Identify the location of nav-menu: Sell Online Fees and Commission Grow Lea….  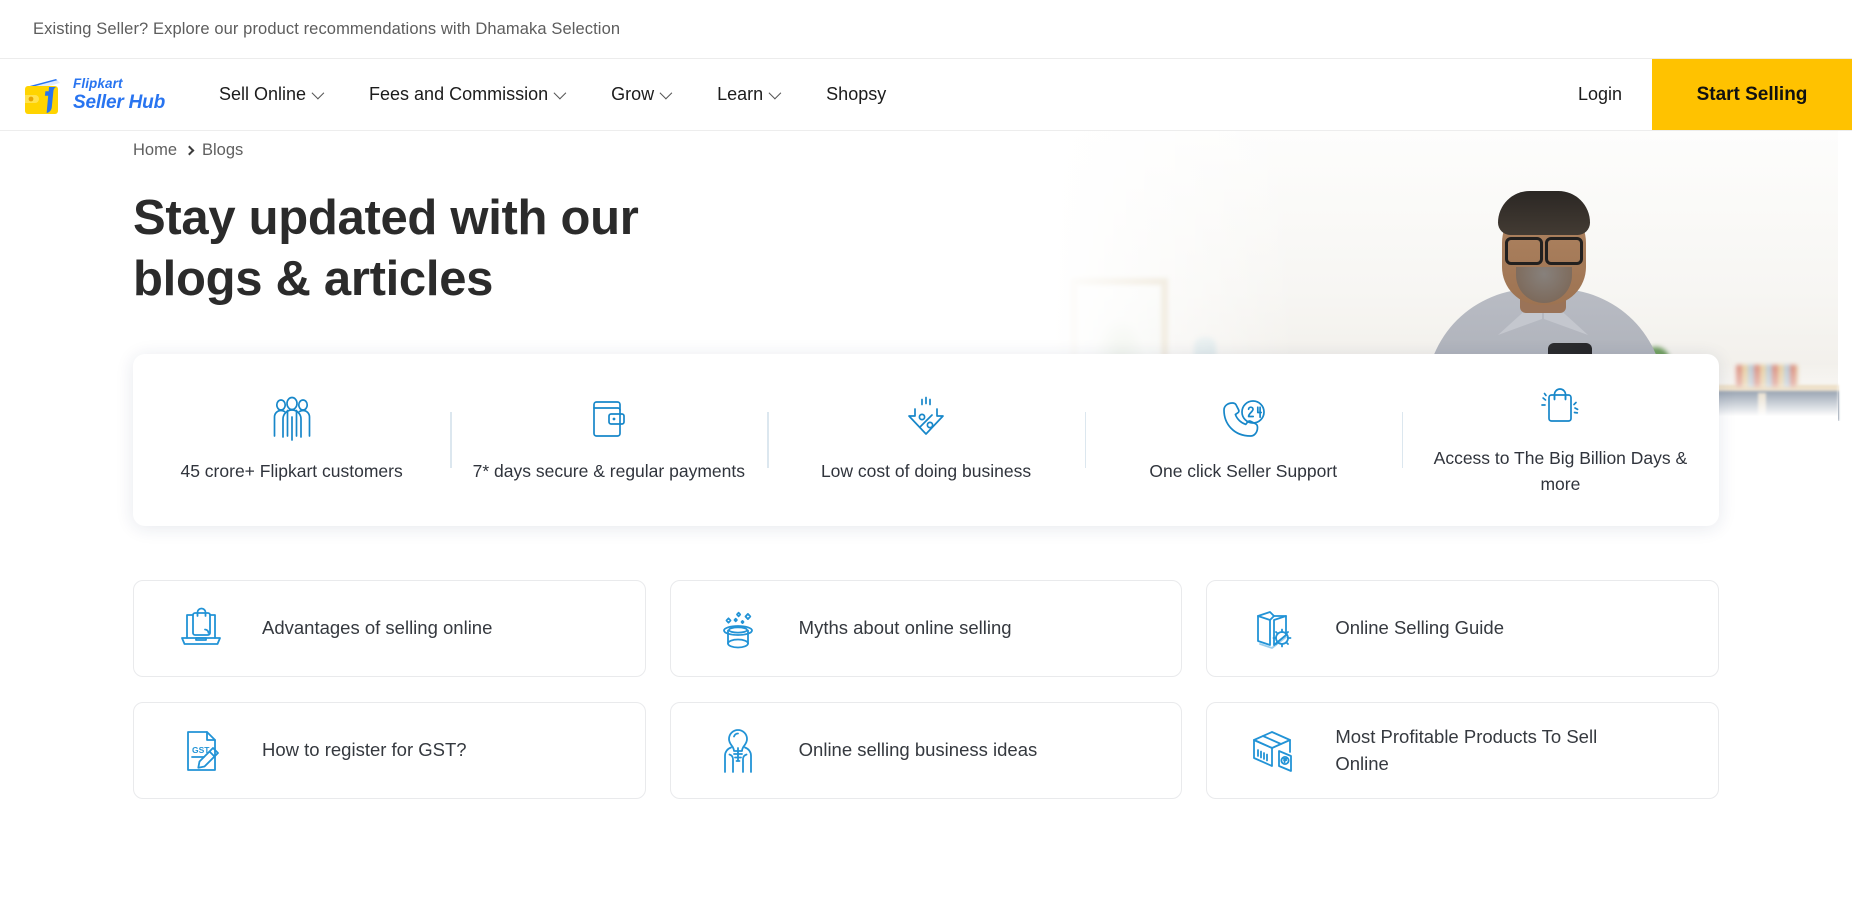
(552, 94).